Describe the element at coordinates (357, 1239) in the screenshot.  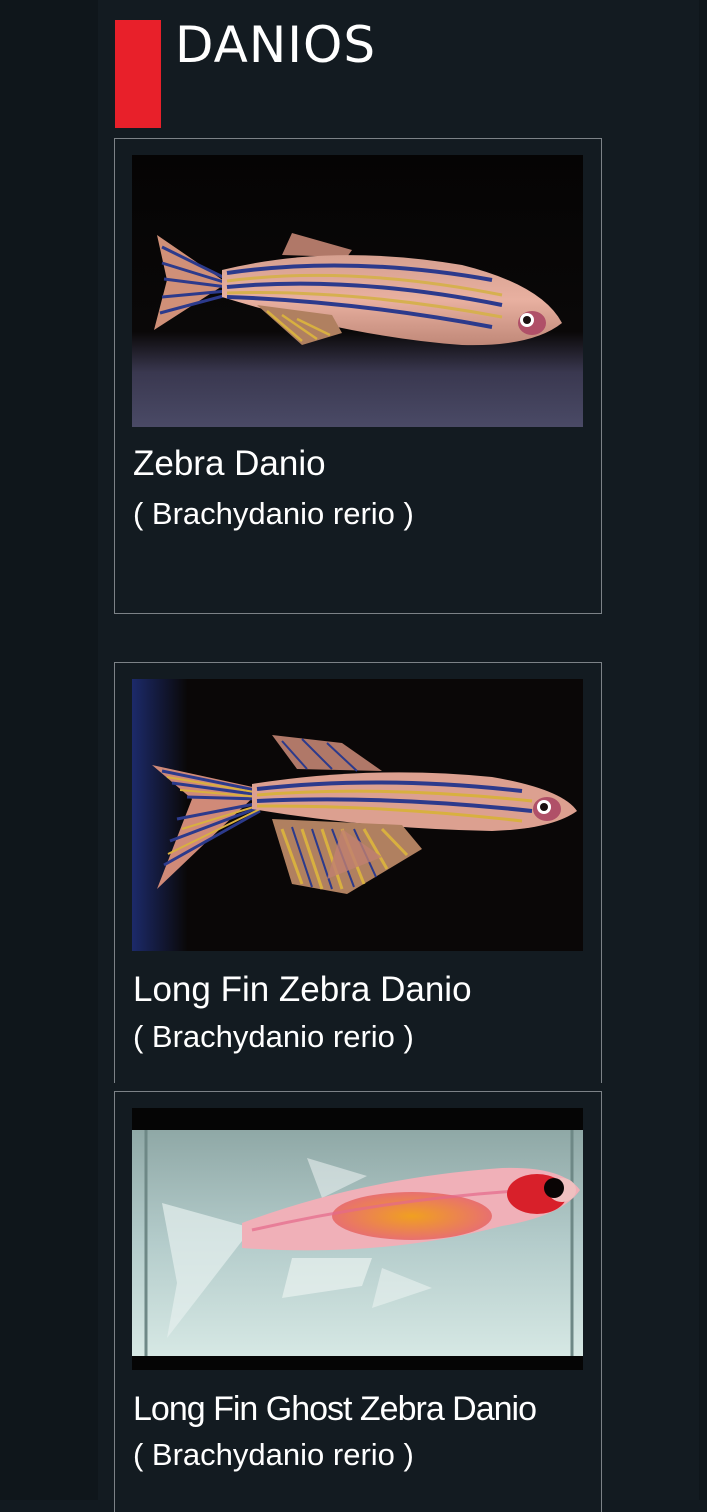
I see `fish-photo-long-fin-ghost-zebra-danio` at that location.